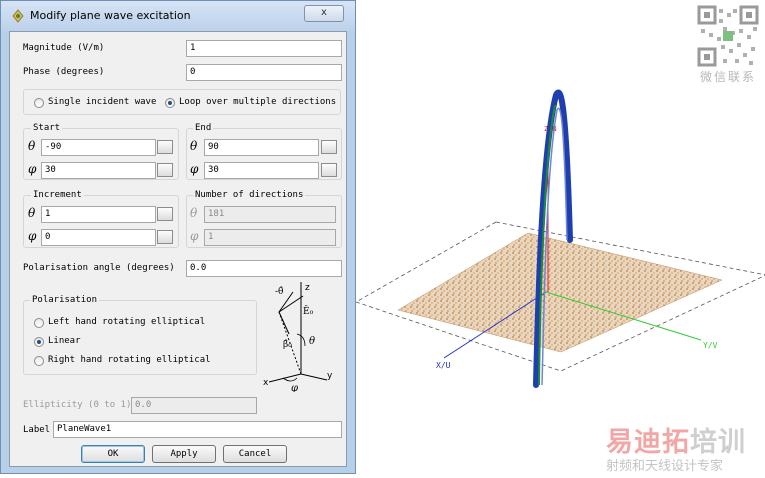 This screenshot has width=765, height=478. What do you see at coordinates (98, 147) in the screenshot?
I see `start-theta-input: -90` at bounding box center [98, 147].